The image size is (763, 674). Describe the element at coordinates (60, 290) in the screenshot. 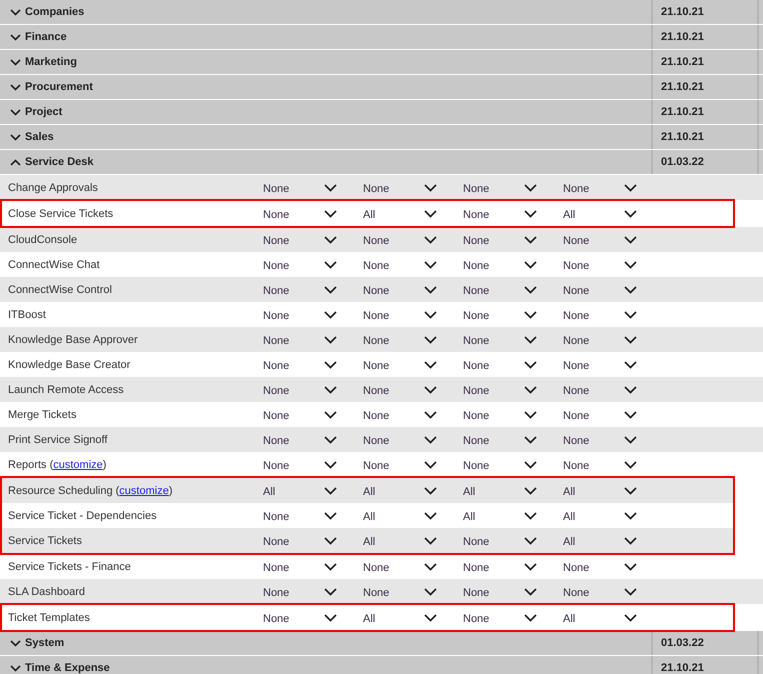

I see `permission-label: ConnectWise Control` at that location.